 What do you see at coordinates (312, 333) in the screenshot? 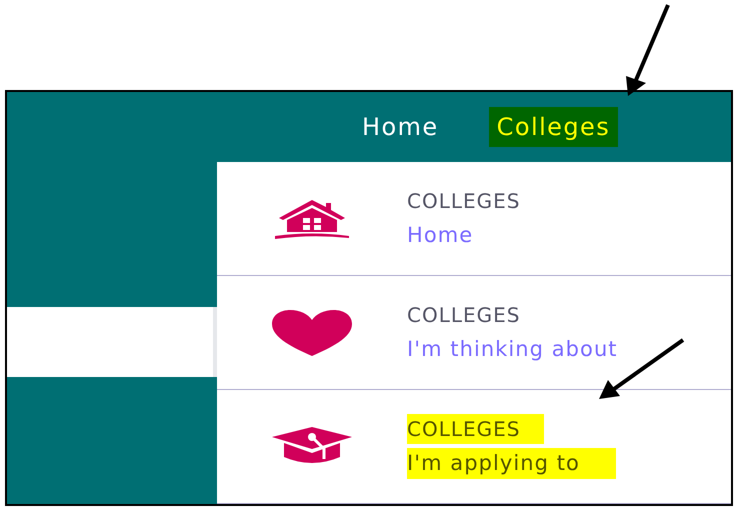
I see `heart-icon` at bounding box center [312, 333].